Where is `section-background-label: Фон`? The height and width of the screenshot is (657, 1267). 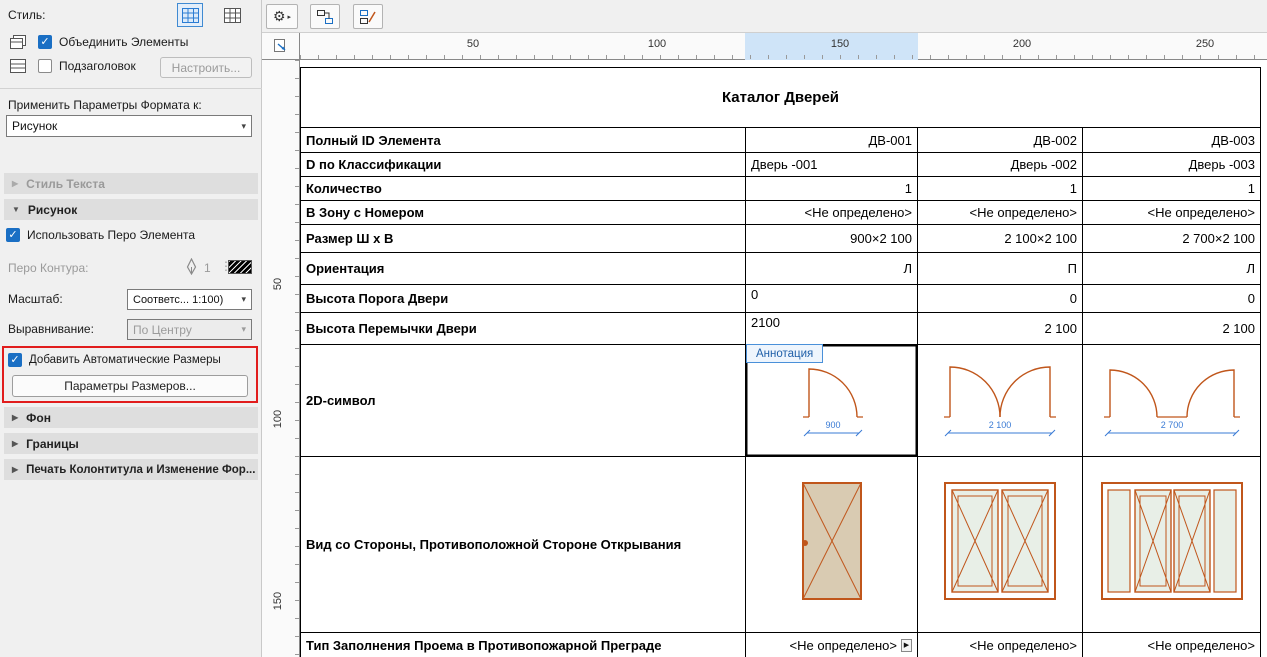
section-background-label: Фон is located at coordinates (38, 417).